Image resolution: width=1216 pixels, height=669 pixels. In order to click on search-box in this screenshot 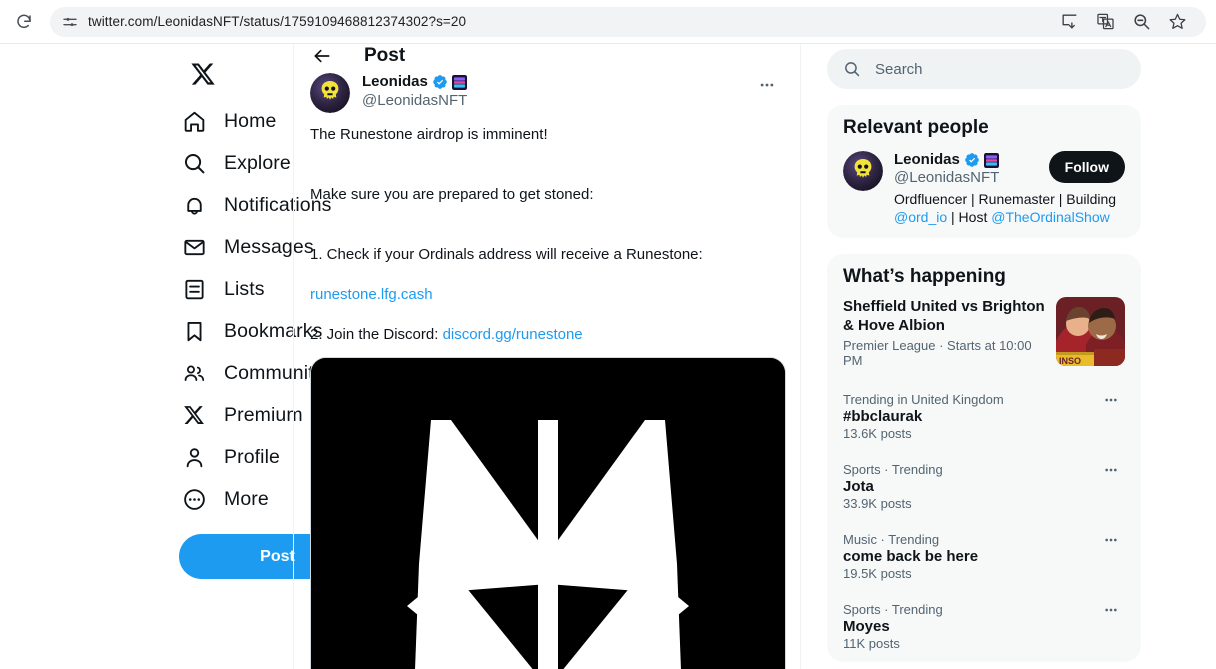, I will do `click(984, 69)`.